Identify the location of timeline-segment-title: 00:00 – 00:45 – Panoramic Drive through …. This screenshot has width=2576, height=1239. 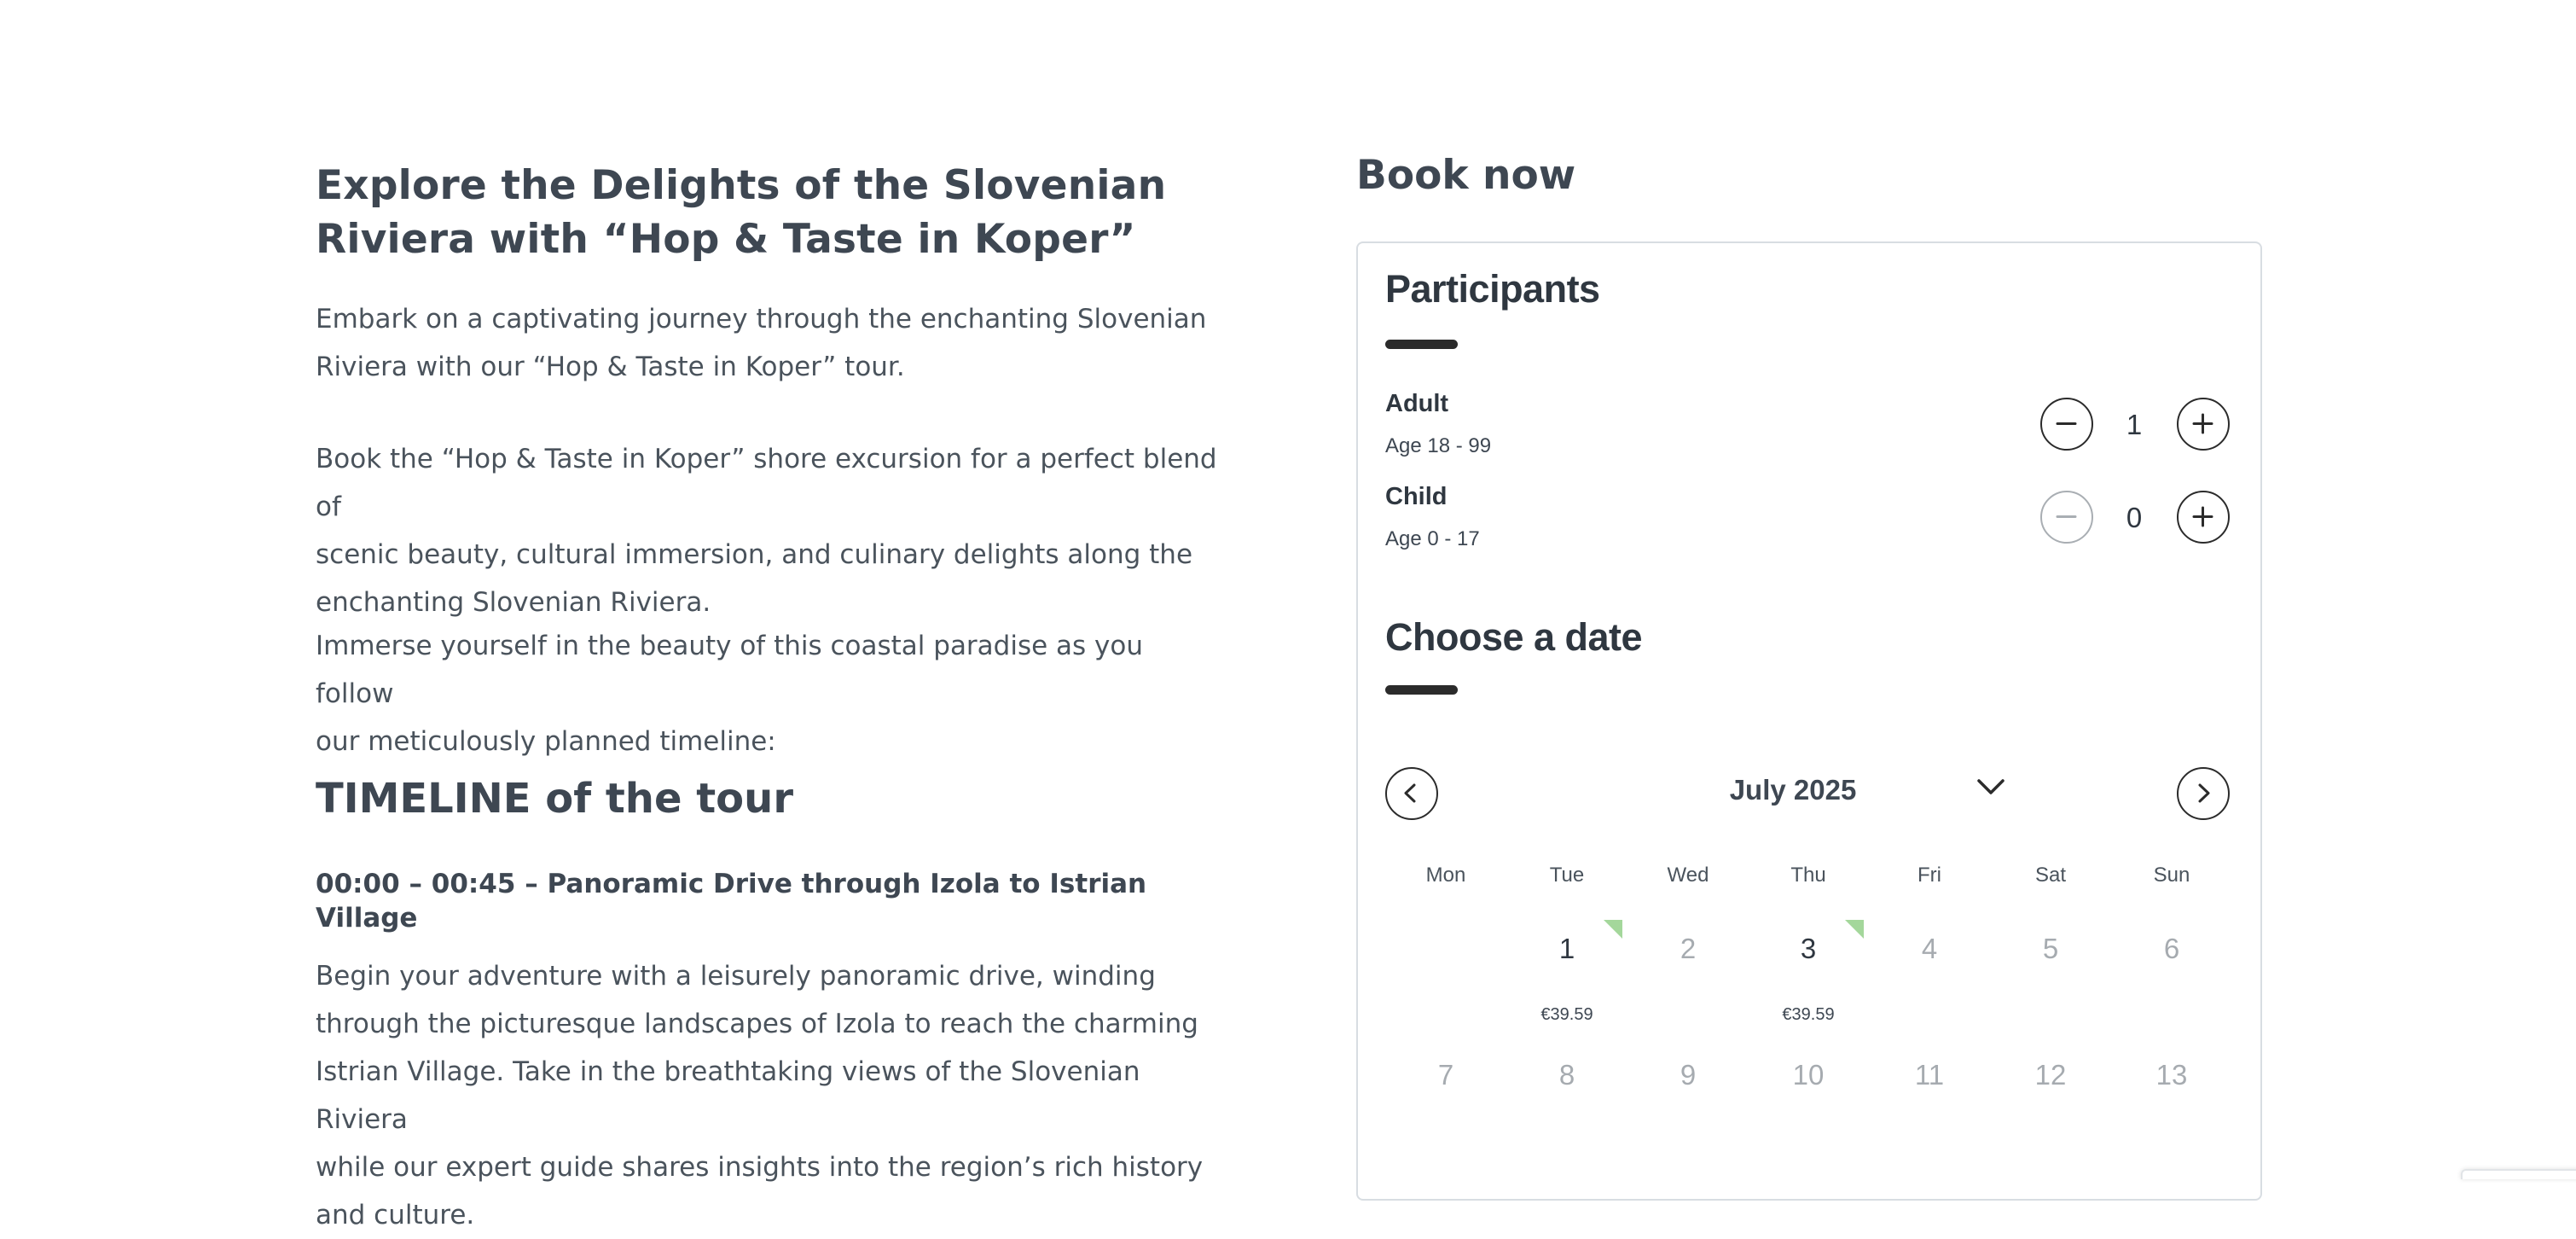
(731, 901).